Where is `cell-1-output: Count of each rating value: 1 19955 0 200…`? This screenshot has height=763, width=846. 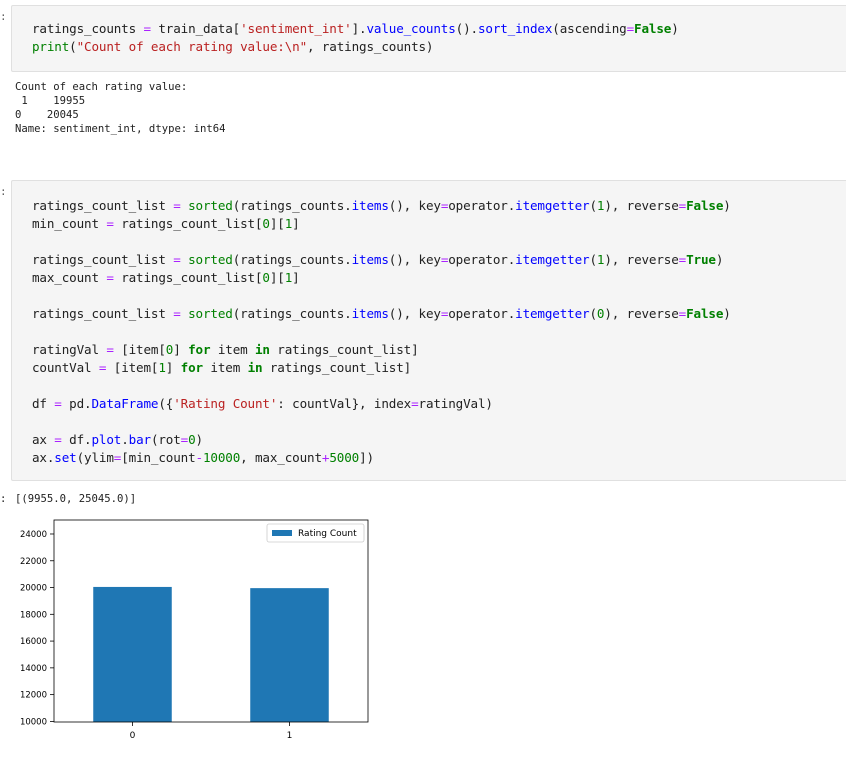
cell-1-output: Count of each rating value: 1 19955 0 200… is located at coordinates (120, 108).